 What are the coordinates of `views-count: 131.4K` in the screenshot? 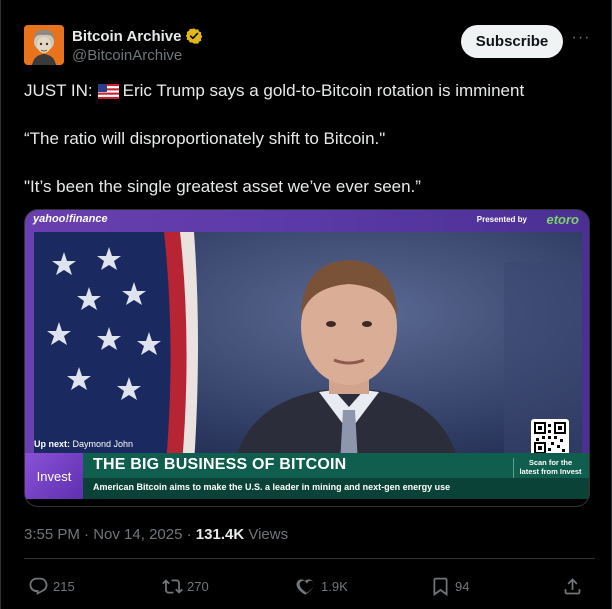 It's located at (220, 534).